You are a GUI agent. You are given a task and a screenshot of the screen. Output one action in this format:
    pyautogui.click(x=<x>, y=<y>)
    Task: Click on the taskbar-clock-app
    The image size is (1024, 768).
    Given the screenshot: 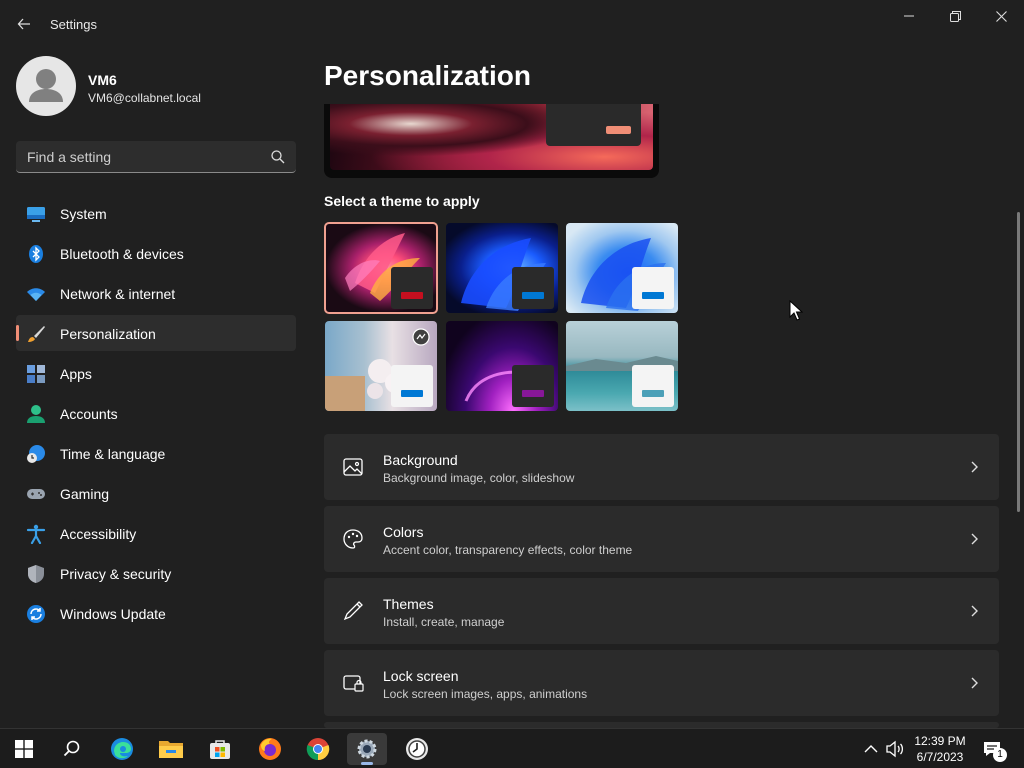 What is the action you would take?
    pyautogui.click(x=417, y=749)
    